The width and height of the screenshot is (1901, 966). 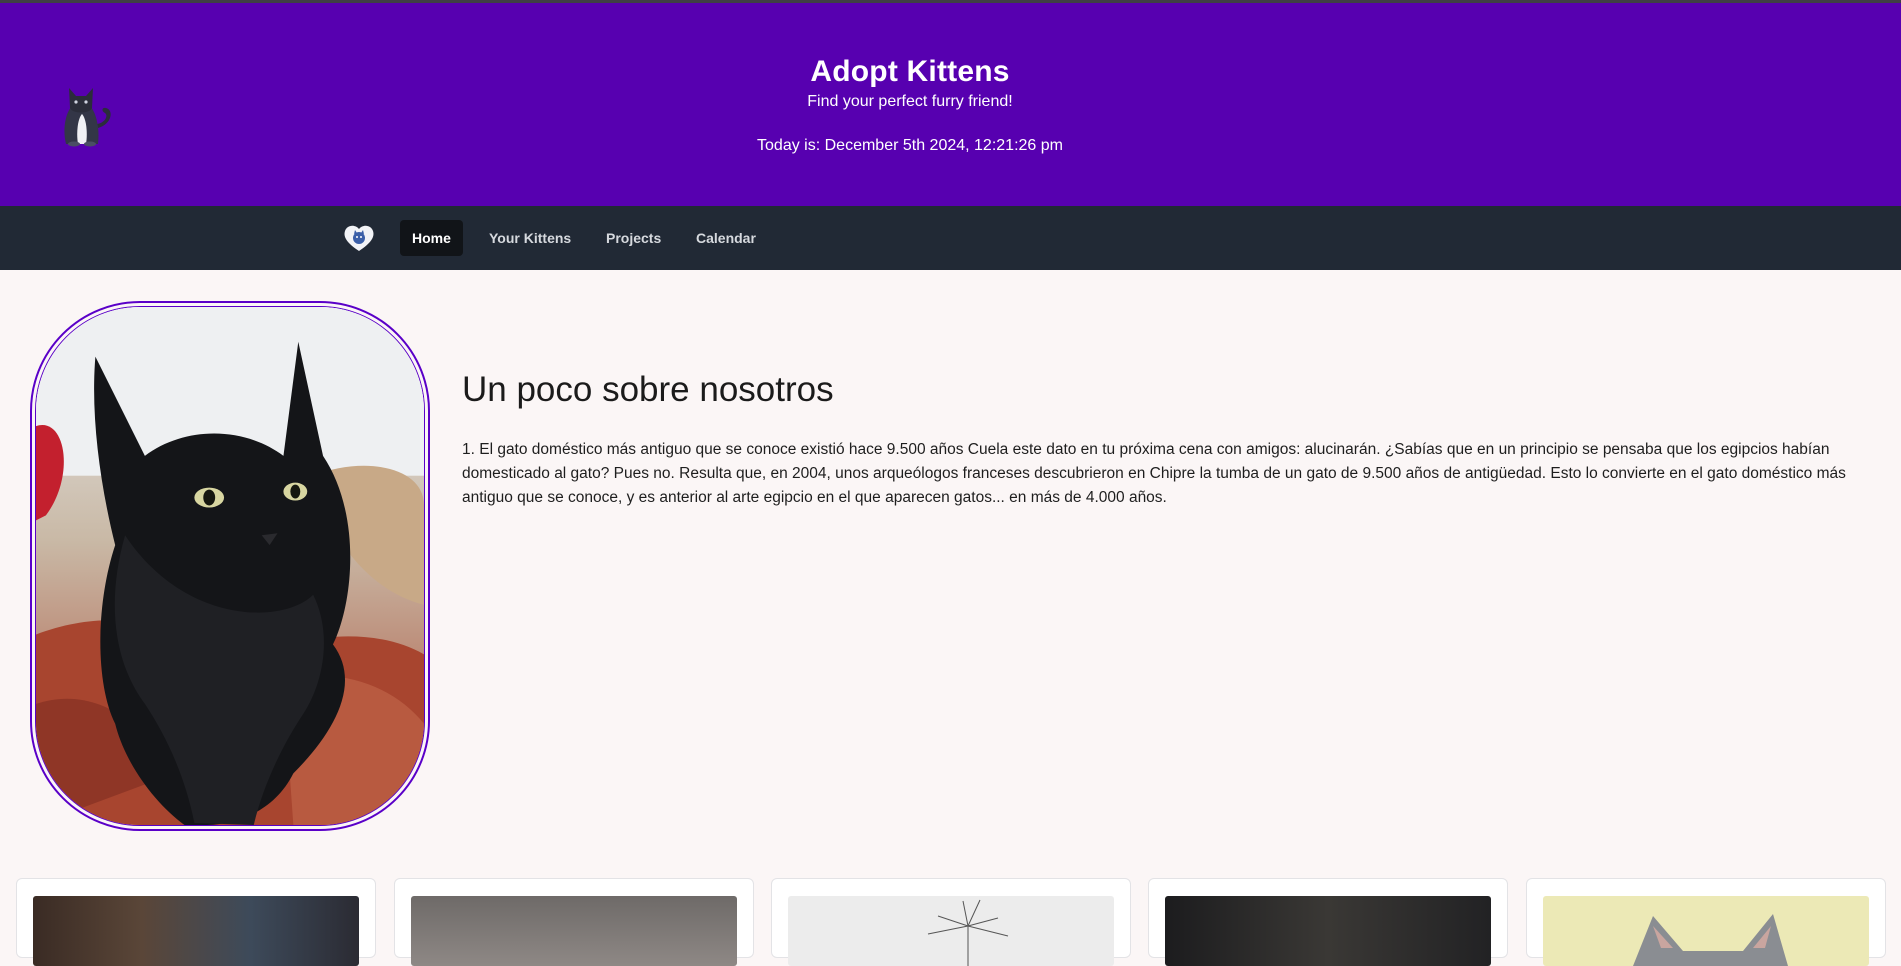 What do you see at coordinates (789, 145) in the screenshot?
I see `date-prefix: Today is:` at bounding box center [789, 145].